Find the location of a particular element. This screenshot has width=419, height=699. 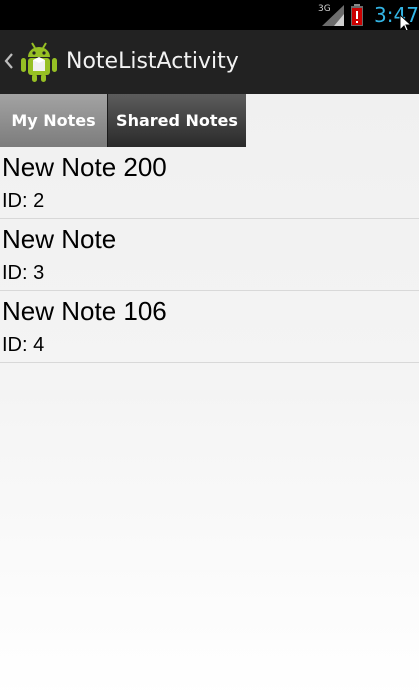

tab-my-notes: My Notes is located at coordinates (53, 120).